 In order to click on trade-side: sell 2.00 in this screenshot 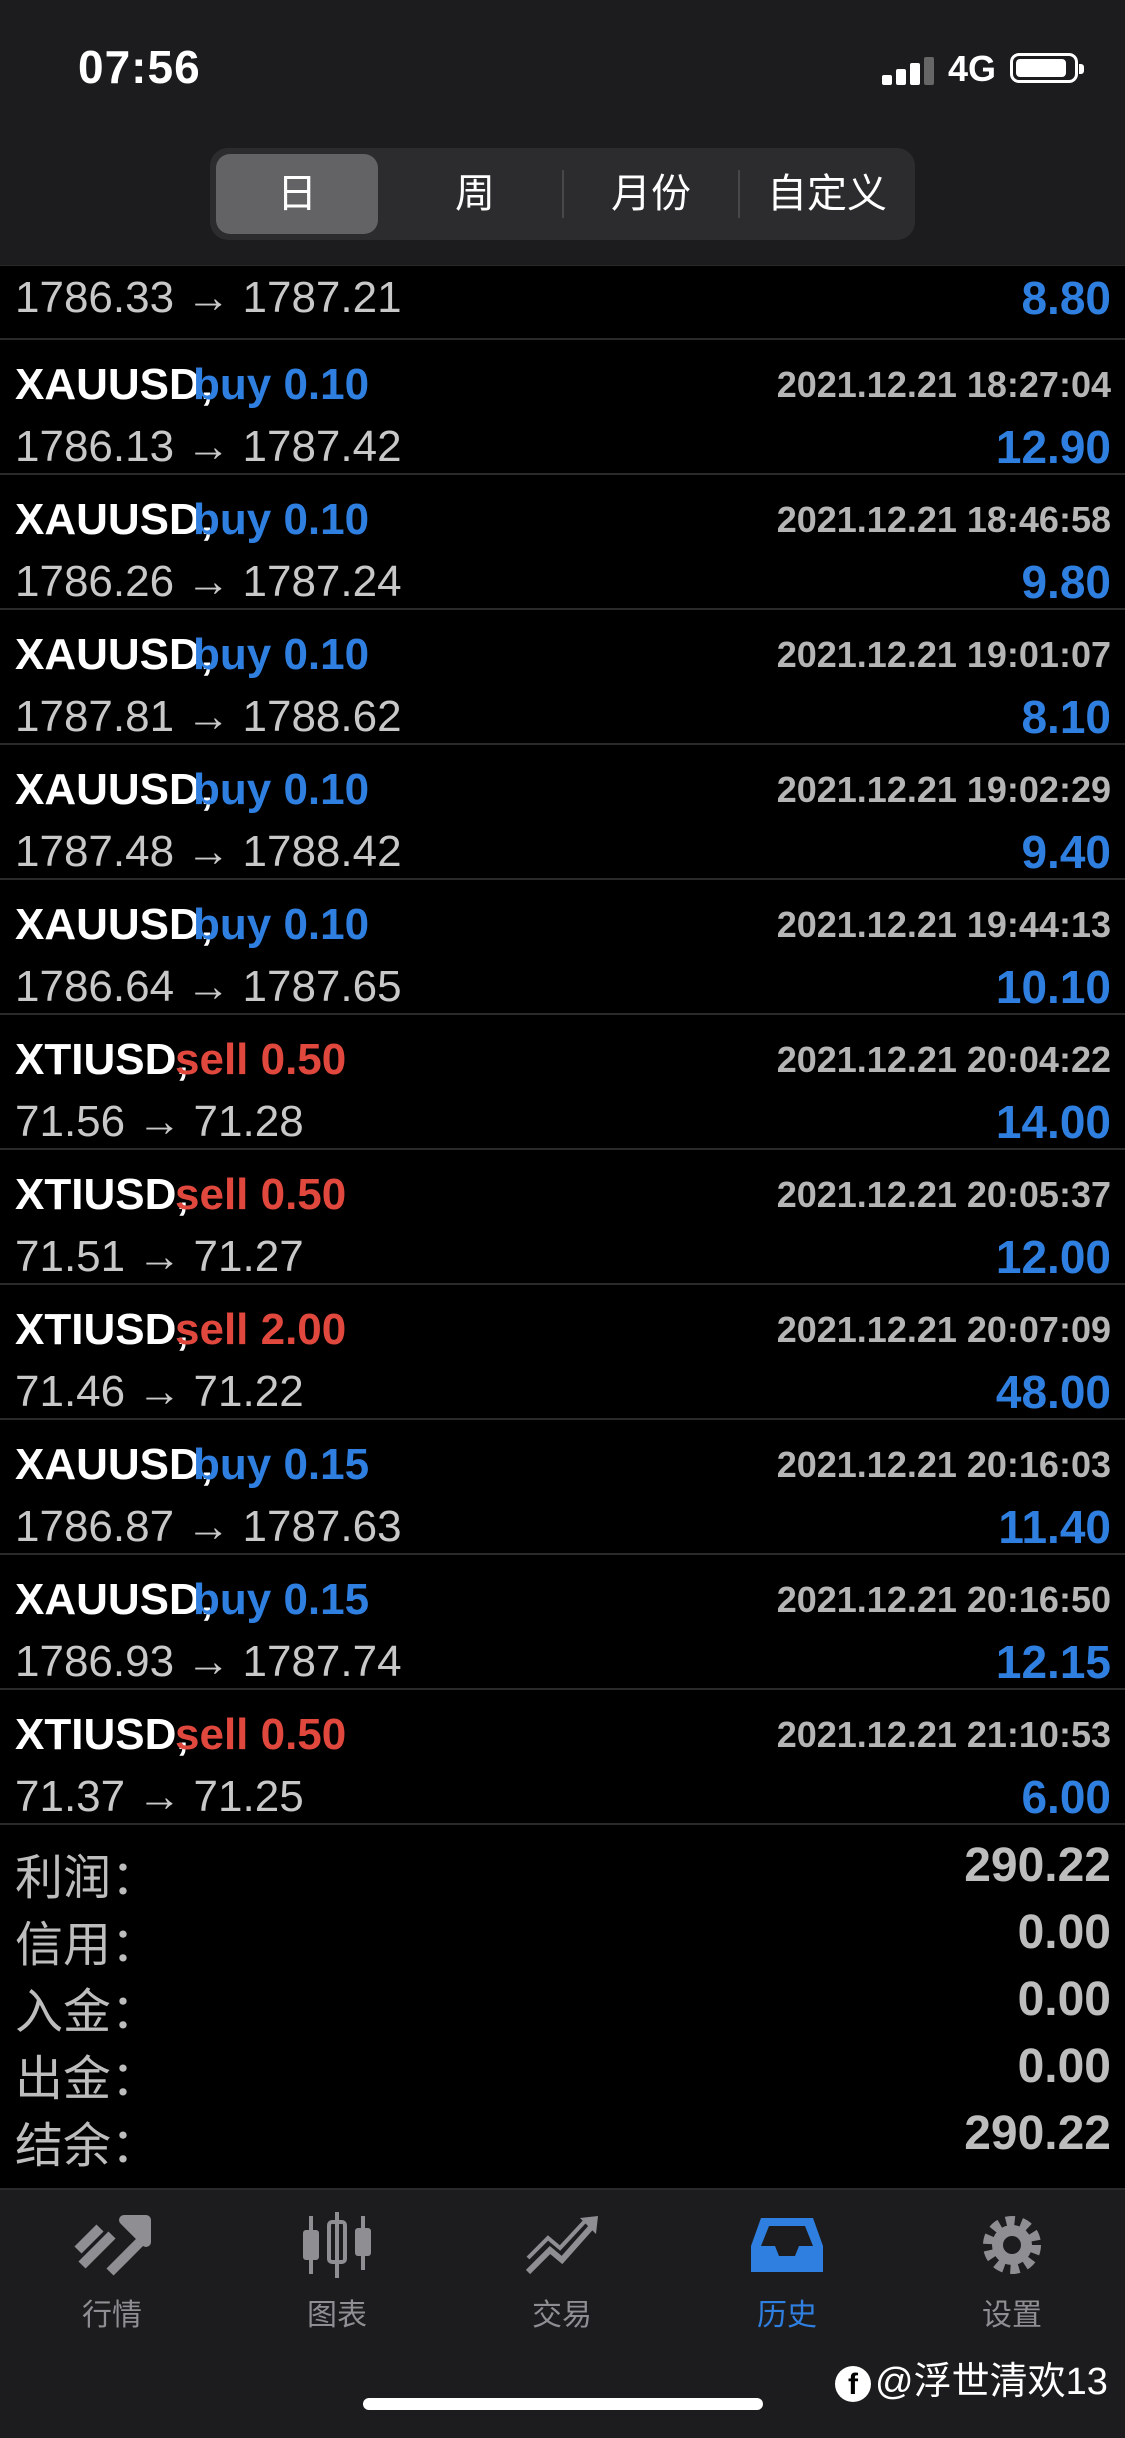, I will do `click(261, 1329)`.